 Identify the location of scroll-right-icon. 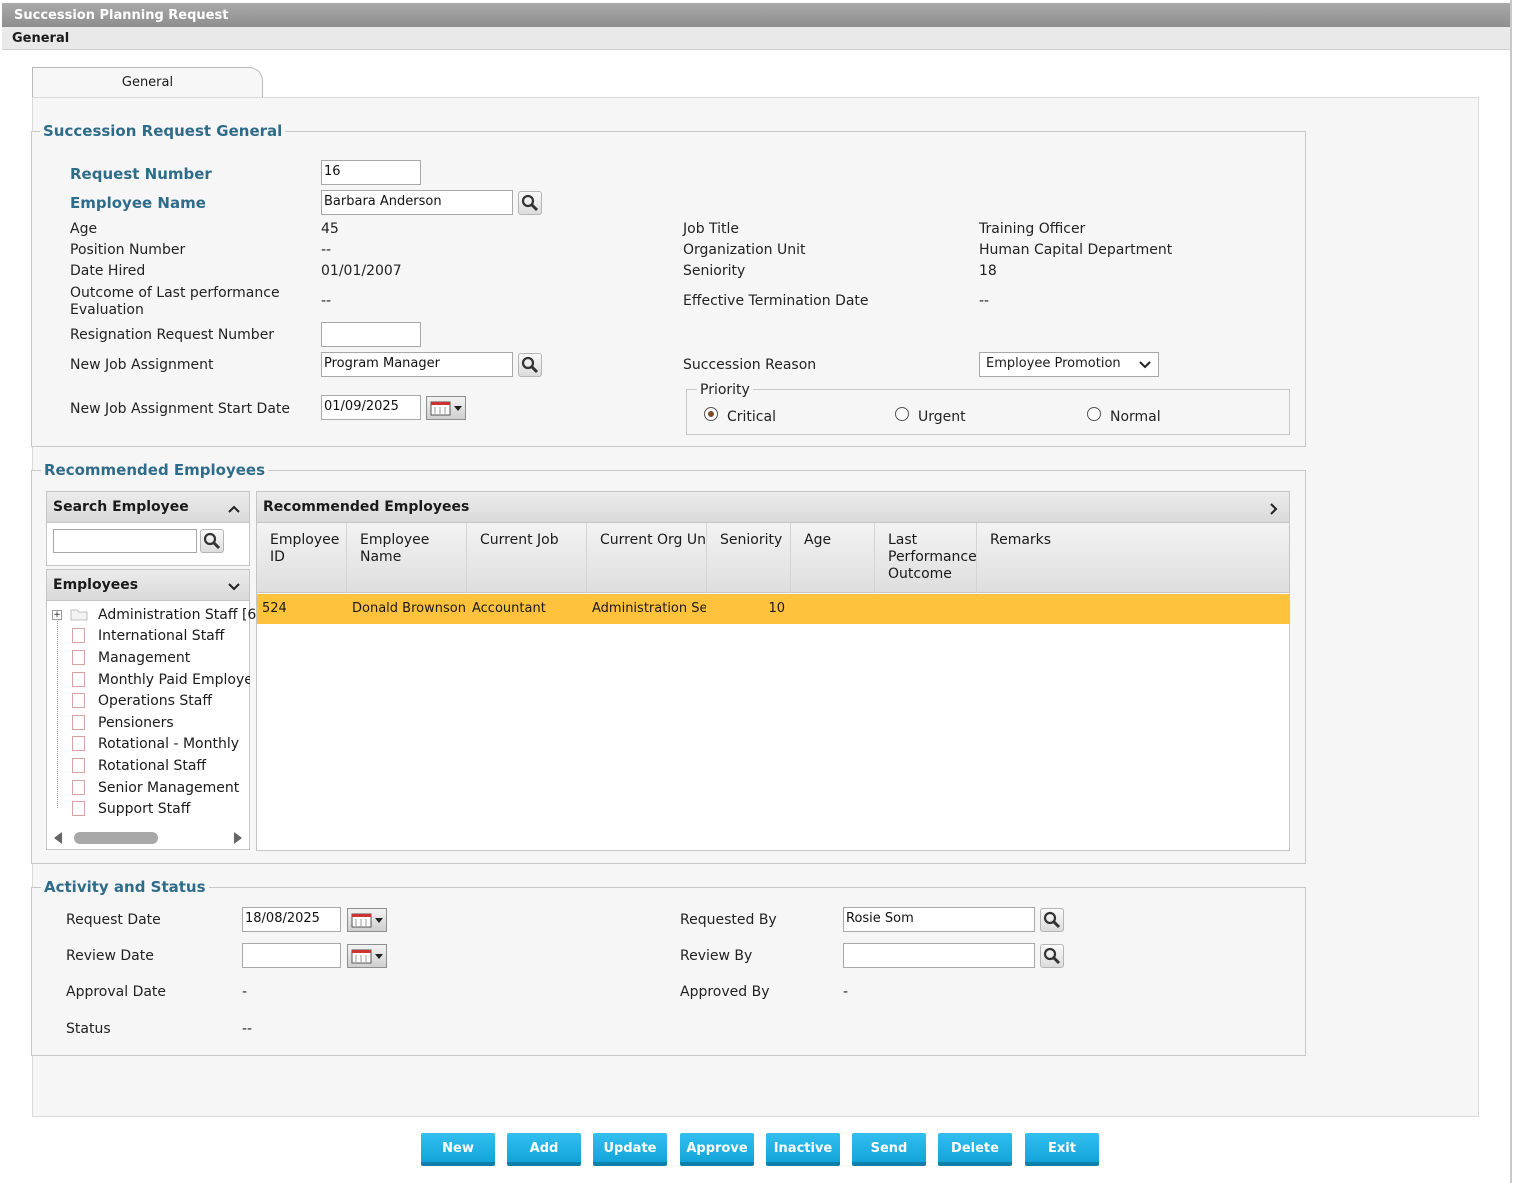
(238, 838).